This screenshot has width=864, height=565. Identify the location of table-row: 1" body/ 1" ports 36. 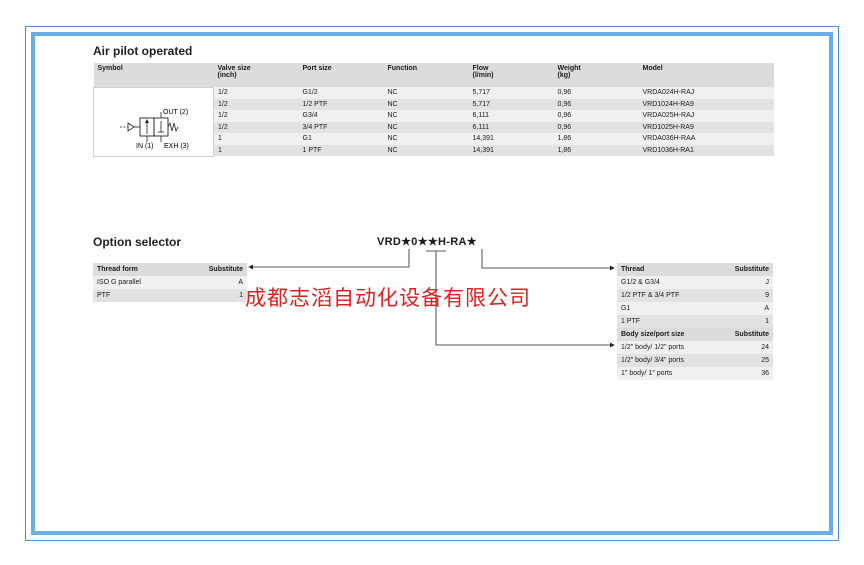
(695, 373).